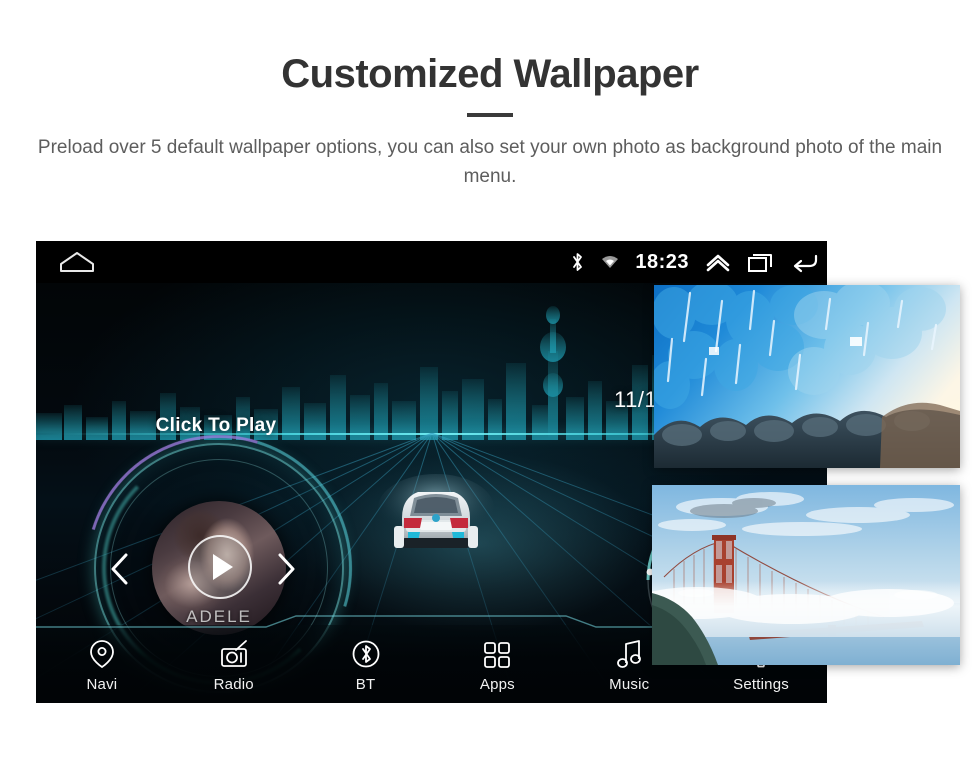 This screenshot has height=758, width=980. I want to click on title-divider, so click(490, 115).